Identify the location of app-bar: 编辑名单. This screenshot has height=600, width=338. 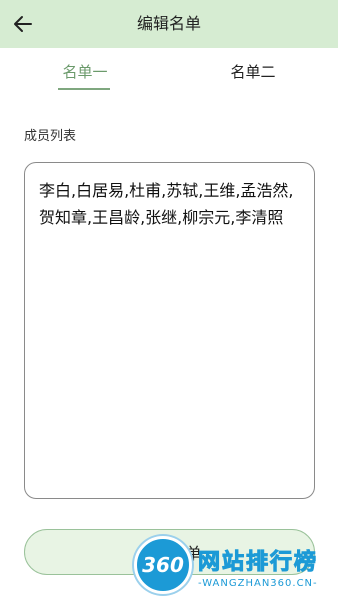
(169, 24).